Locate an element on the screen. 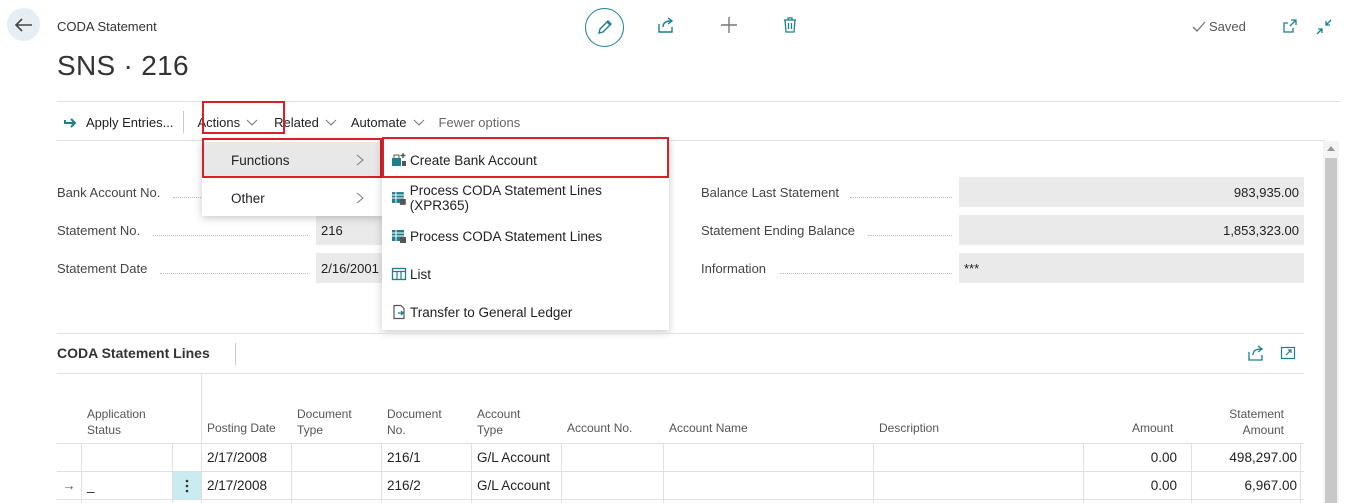 This screenshot has width=1351, height=503. back-button is located at coordinates (23, 24).